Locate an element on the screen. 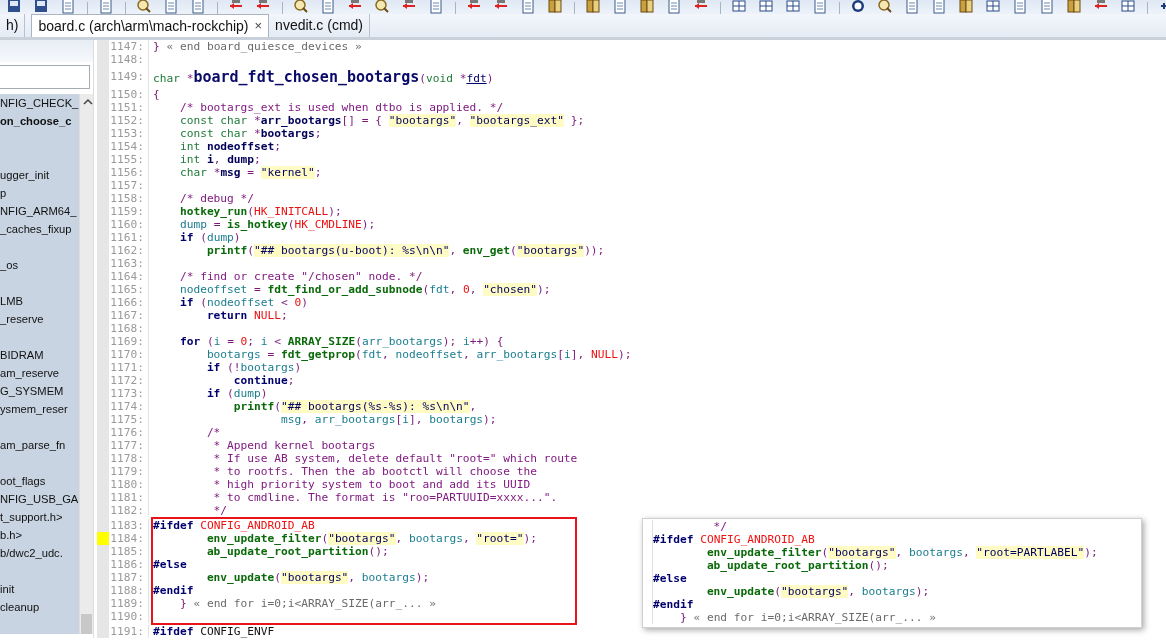 This screenshot has height=640, width=1166. line-number: 1151: is located at coordinates (129, 107).